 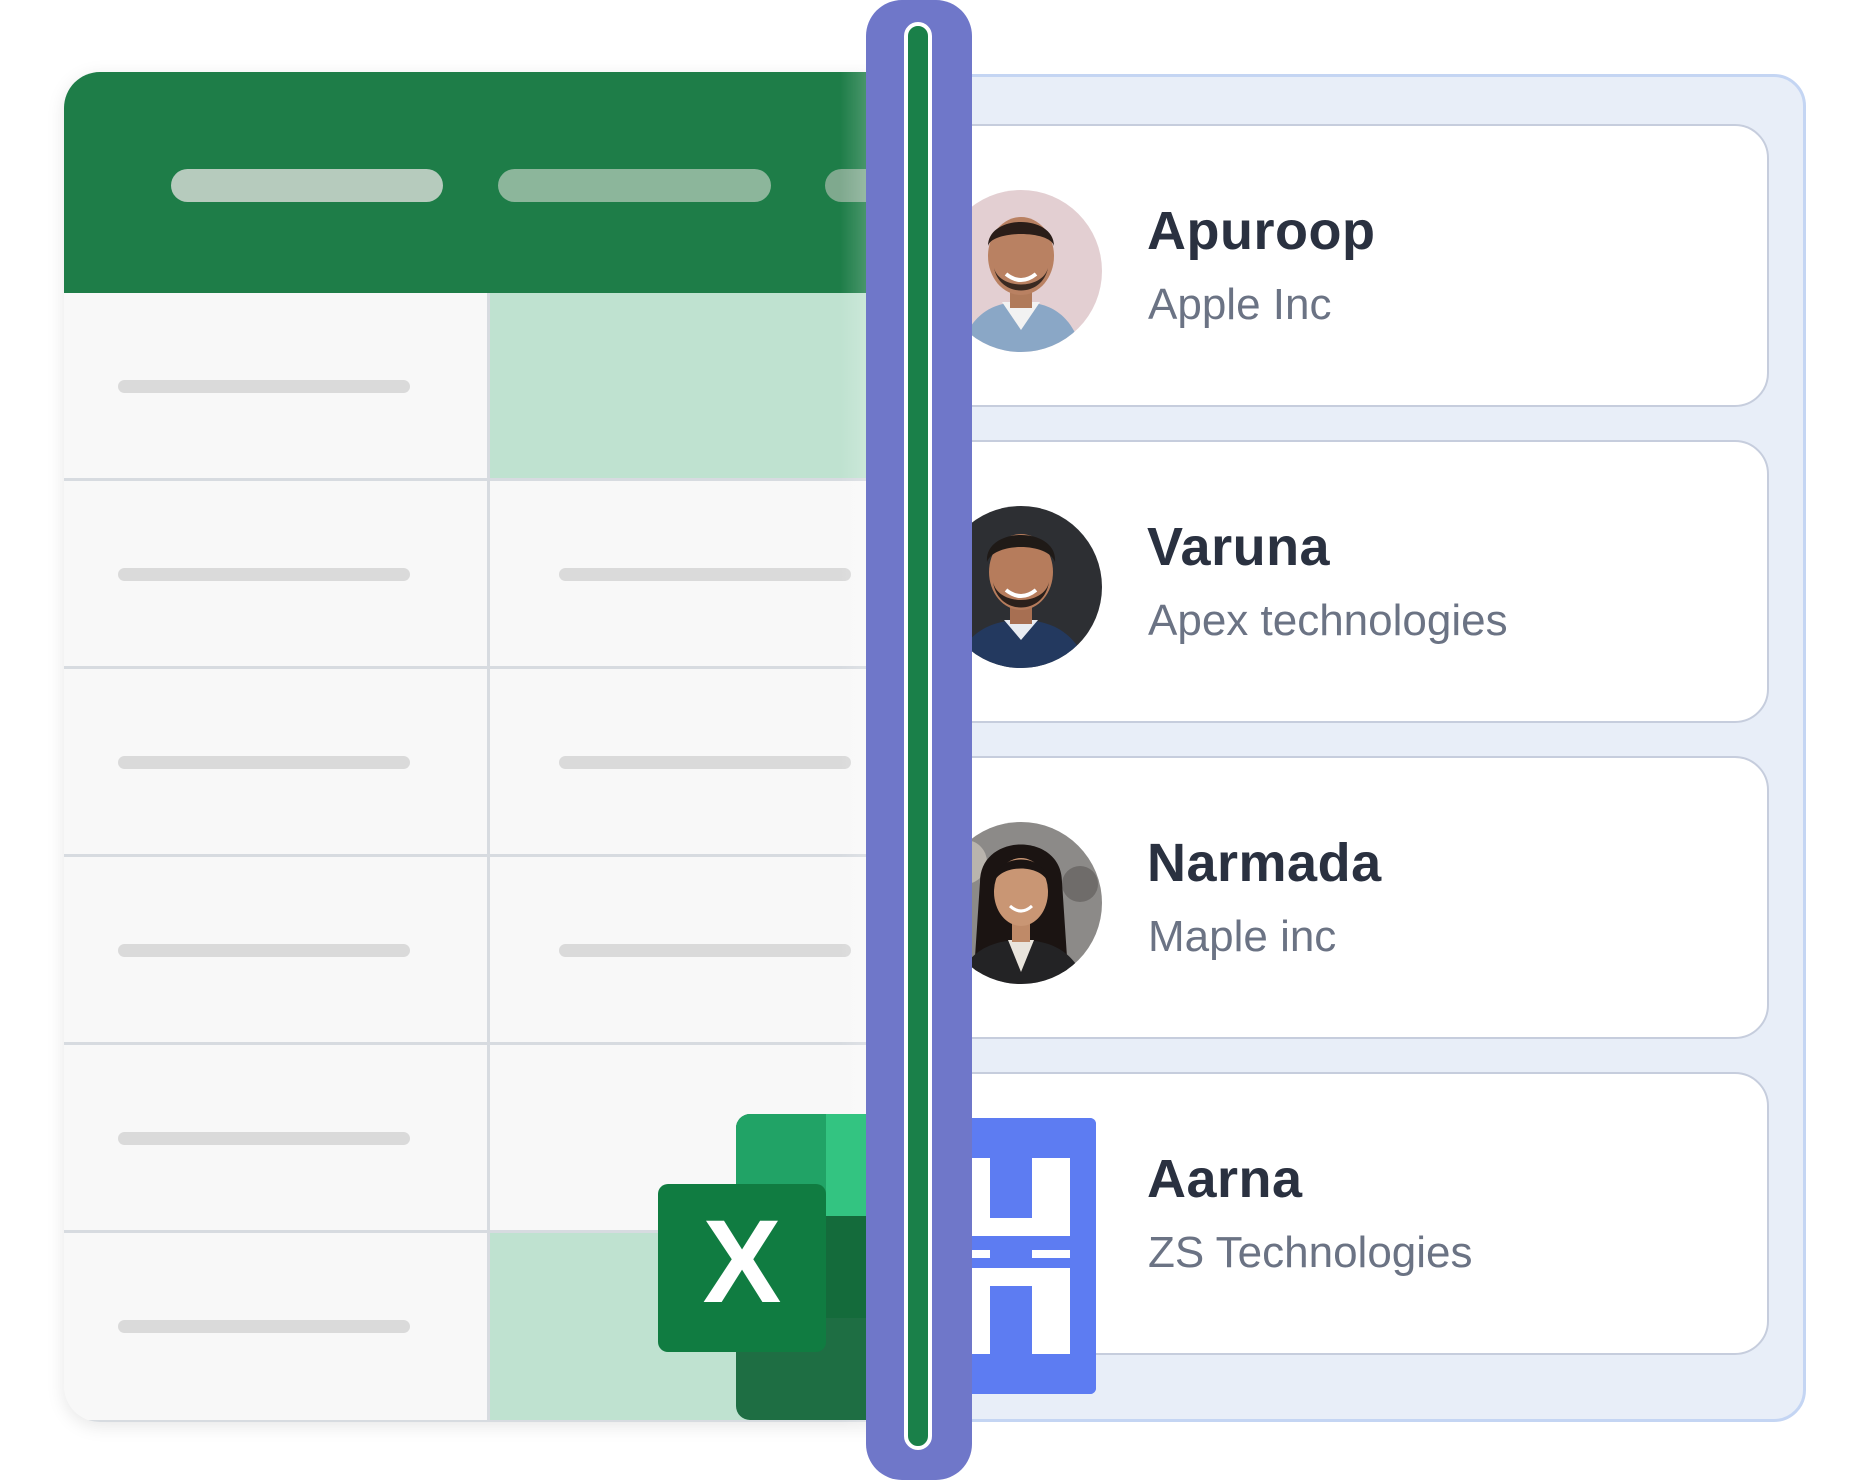 I want to click on contact-name: Narmada, so click(x=1264, y=863).